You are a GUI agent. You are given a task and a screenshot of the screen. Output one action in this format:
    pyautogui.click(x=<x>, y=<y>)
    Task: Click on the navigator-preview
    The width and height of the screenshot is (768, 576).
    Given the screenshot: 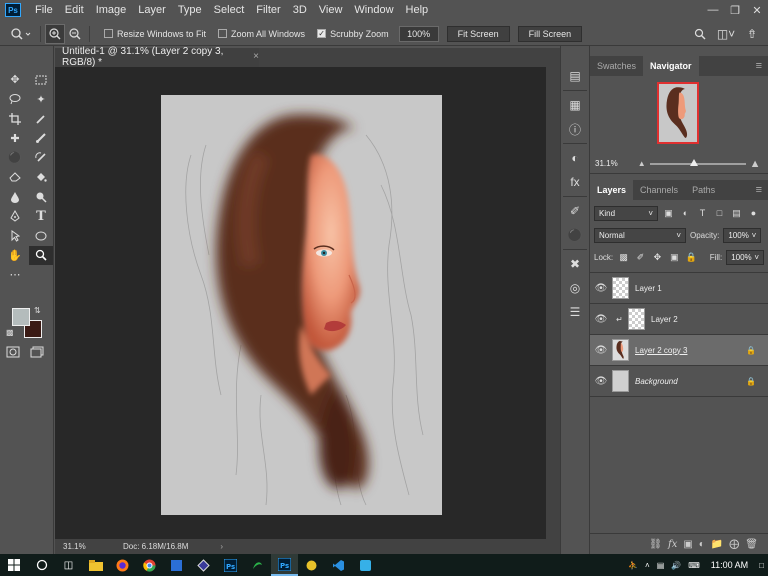 What is the action you would take?
    pyautogui.click(x=679, y=115)
    